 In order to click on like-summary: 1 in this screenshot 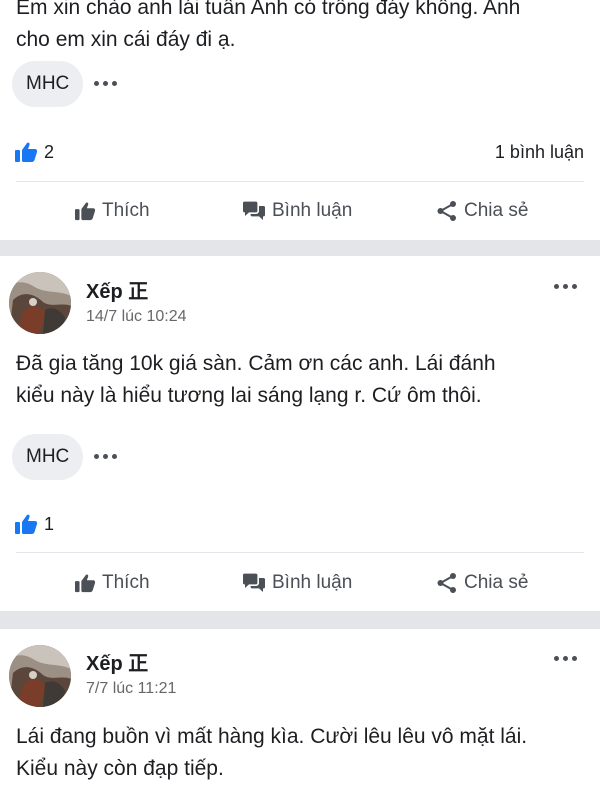, I will do `click(34, 524)`.